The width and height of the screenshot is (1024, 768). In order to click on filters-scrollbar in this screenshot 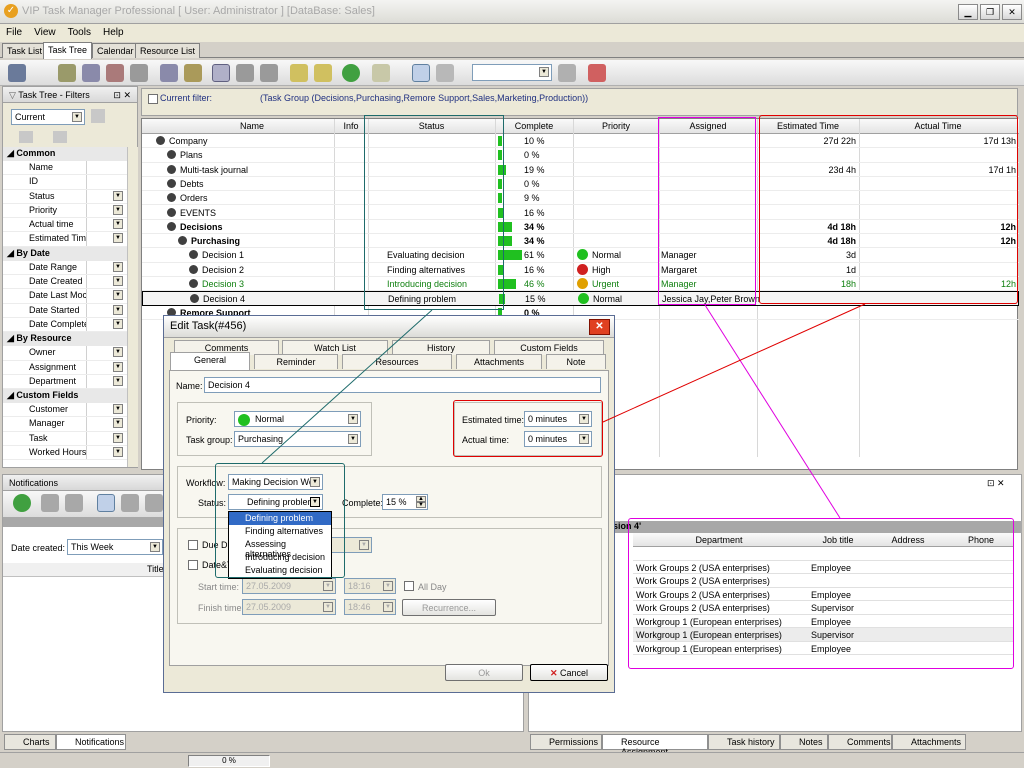, I will do `click(132, 307)`.